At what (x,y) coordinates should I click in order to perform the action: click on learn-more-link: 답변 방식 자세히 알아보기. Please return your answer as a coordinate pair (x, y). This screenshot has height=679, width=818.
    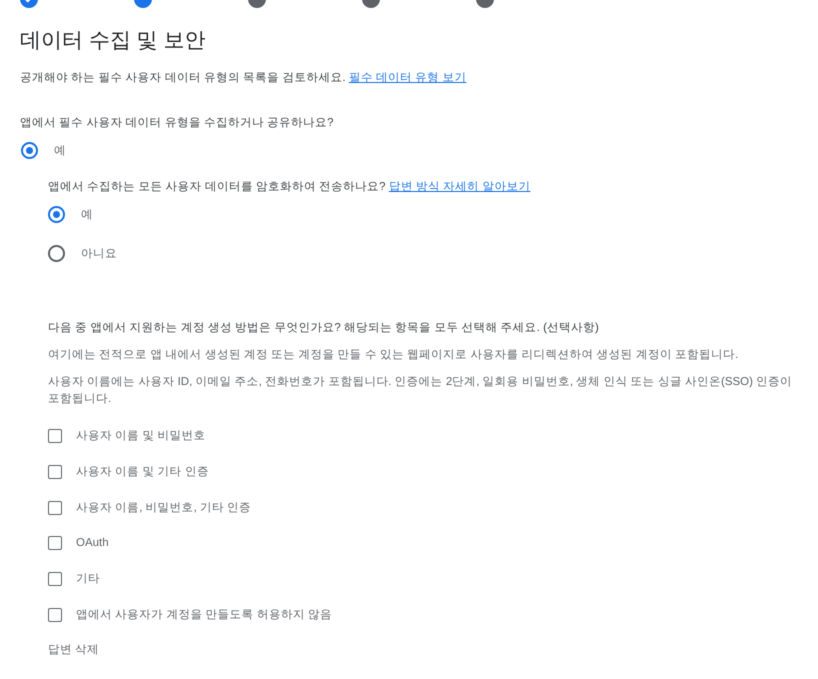
    Looking at the image, I should click on (459, 187).